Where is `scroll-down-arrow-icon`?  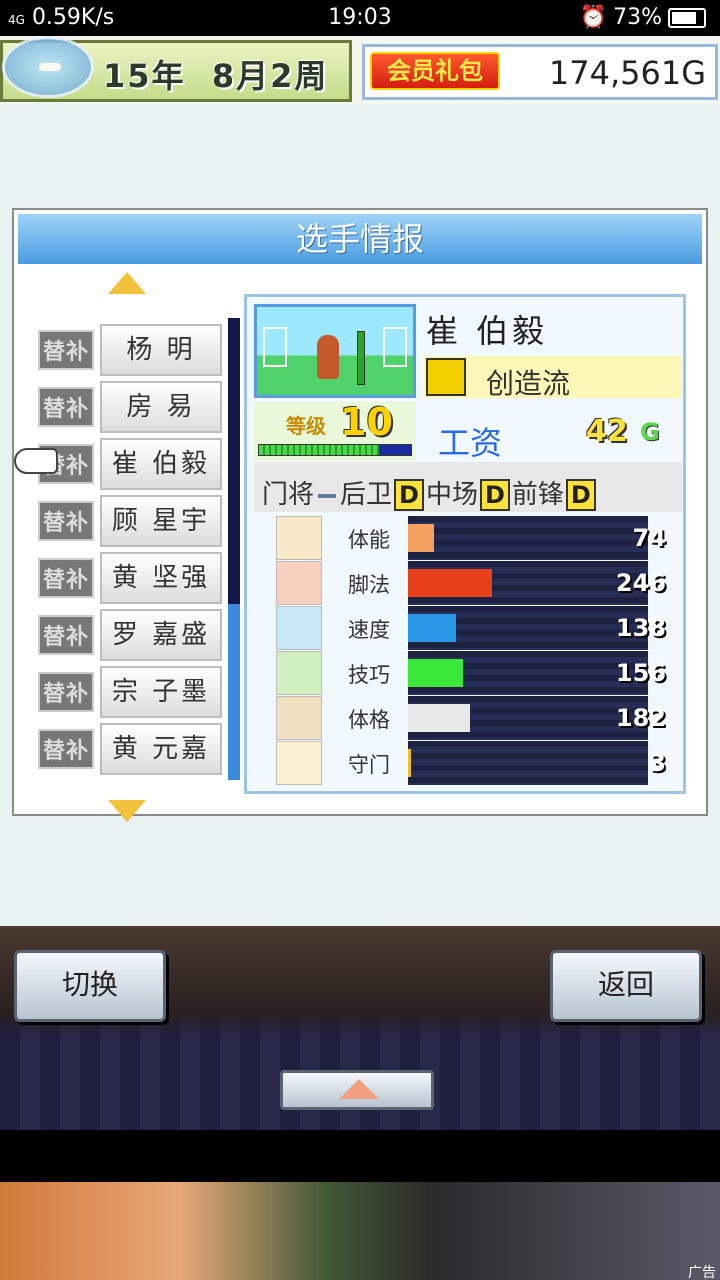 scroll-down-arrow-icon is located at coordinates (127, 811).